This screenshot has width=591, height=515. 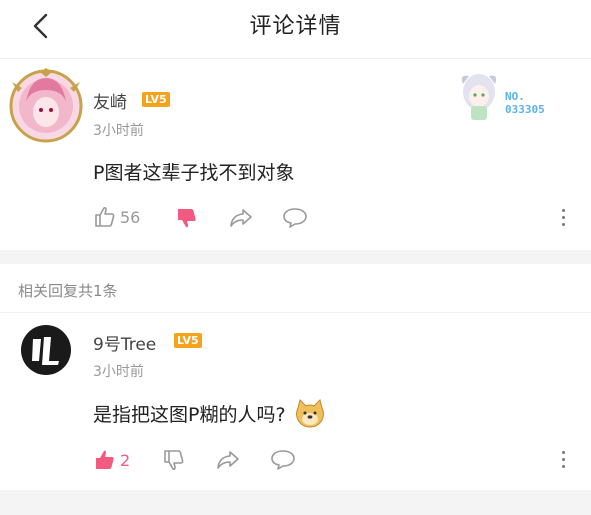 I want to click on like-count: 56, so click(x=130, y=217).